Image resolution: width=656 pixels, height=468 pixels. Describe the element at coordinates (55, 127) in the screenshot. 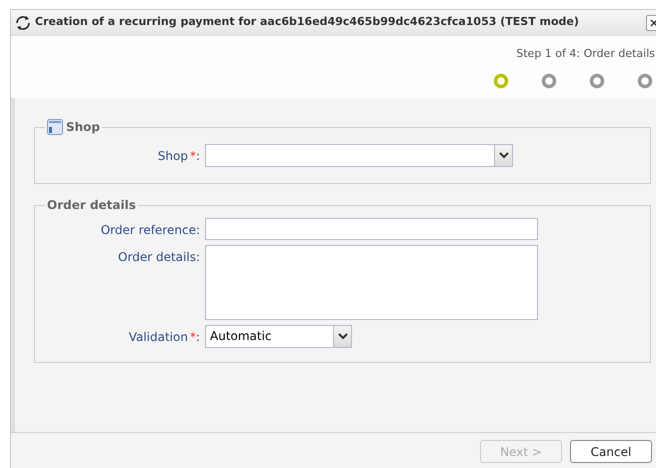

I see `panel-icon` at that location.